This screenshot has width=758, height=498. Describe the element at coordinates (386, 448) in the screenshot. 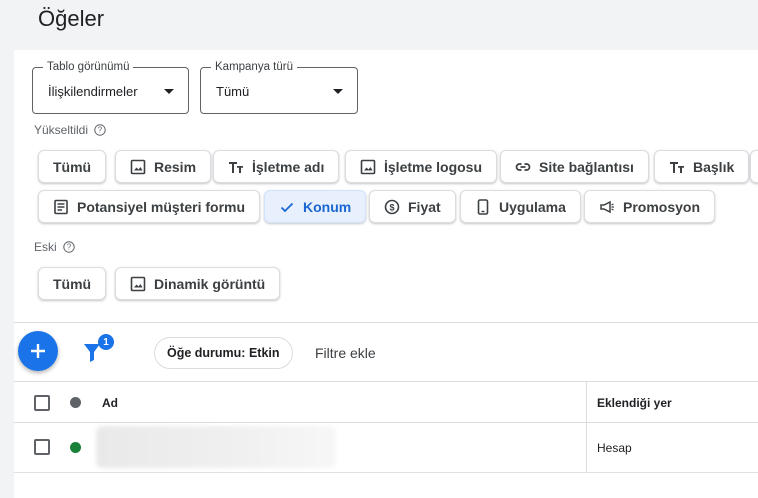

I see `table-row: Hesap` at that location.